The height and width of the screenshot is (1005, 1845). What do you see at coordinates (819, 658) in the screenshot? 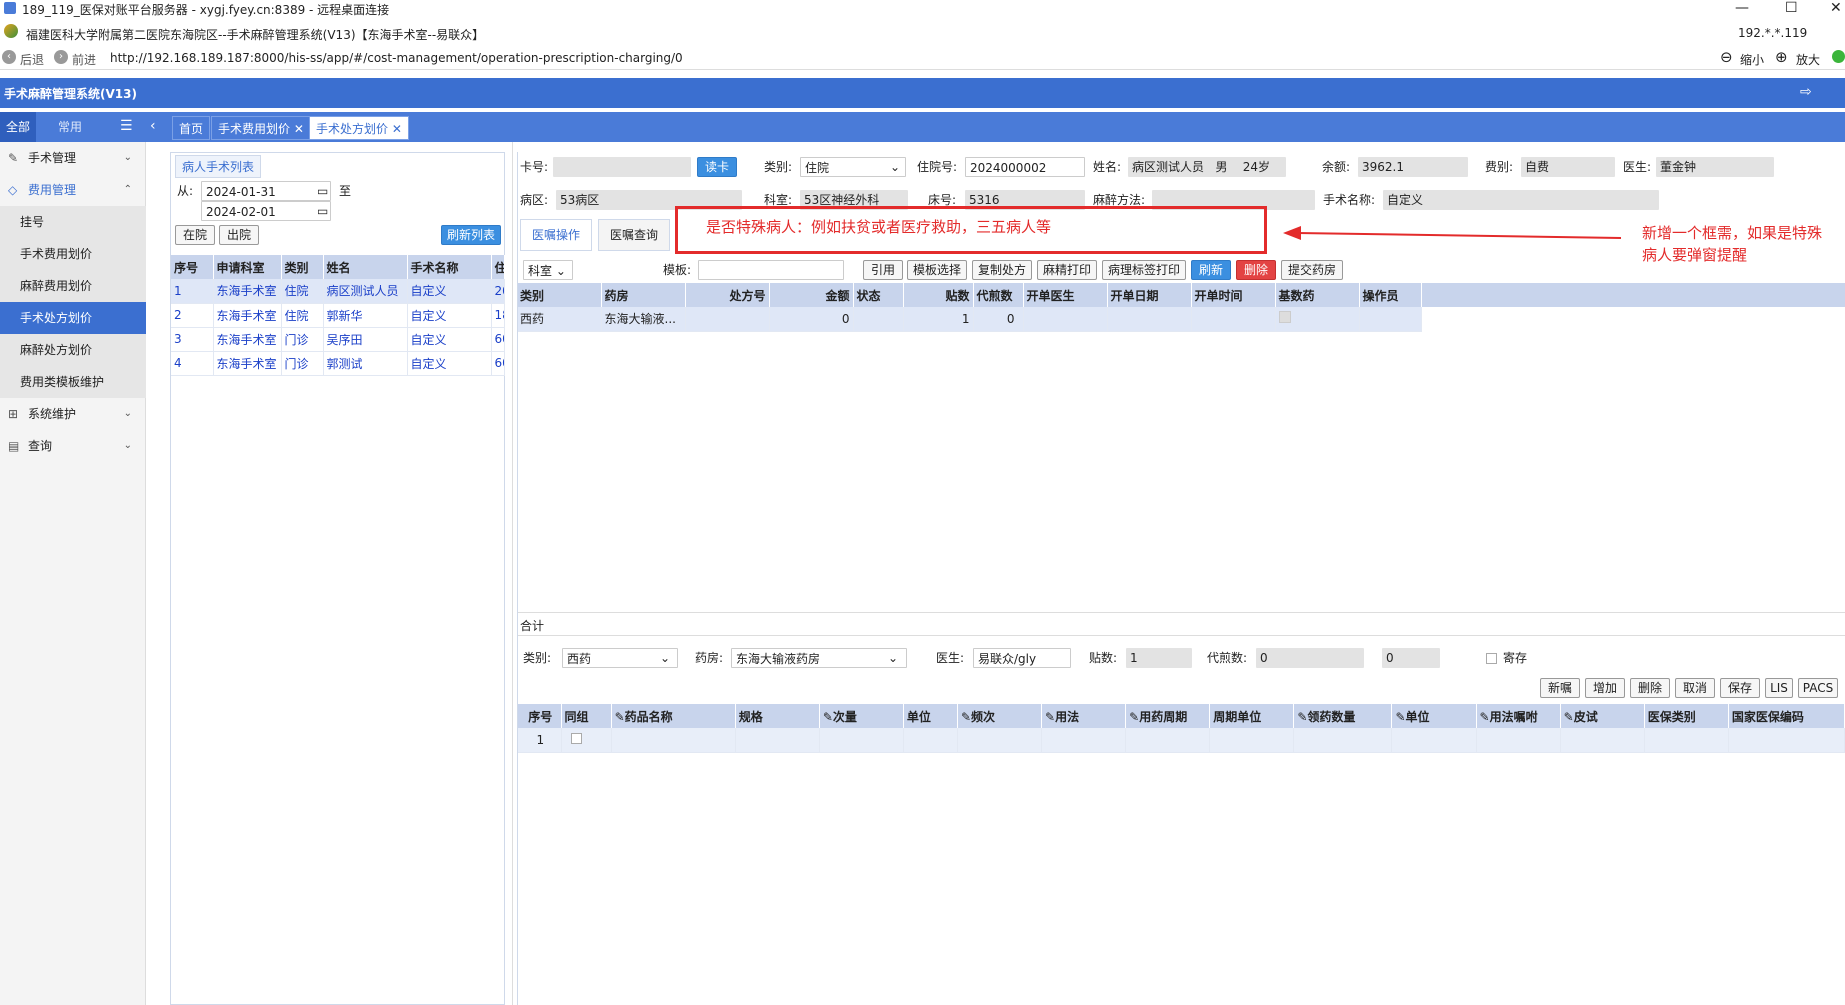
I see `pharmacy-select: 东海大输液药房` at bounding box center [819, 658].